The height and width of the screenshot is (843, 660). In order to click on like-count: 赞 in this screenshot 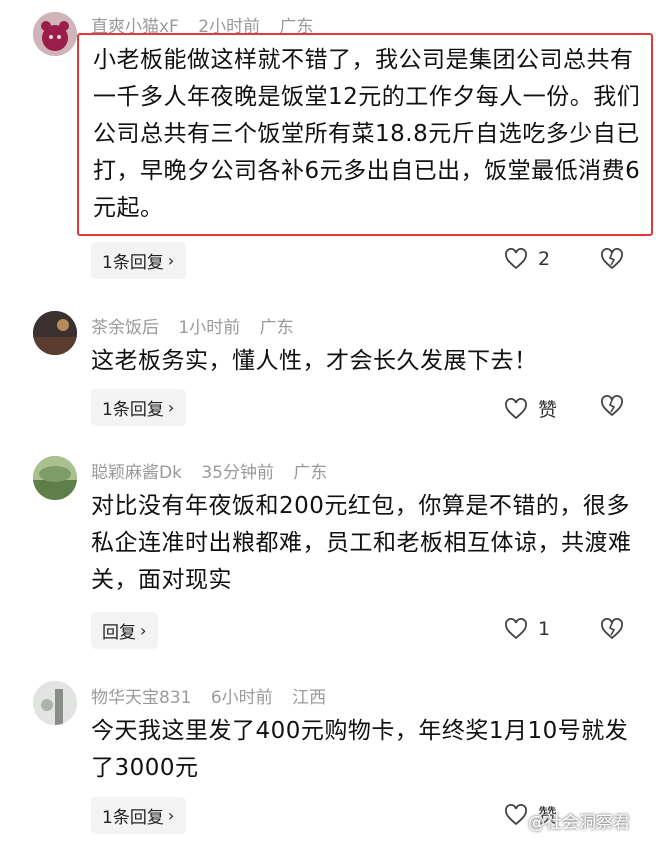, I will do `click(548, 410)`.